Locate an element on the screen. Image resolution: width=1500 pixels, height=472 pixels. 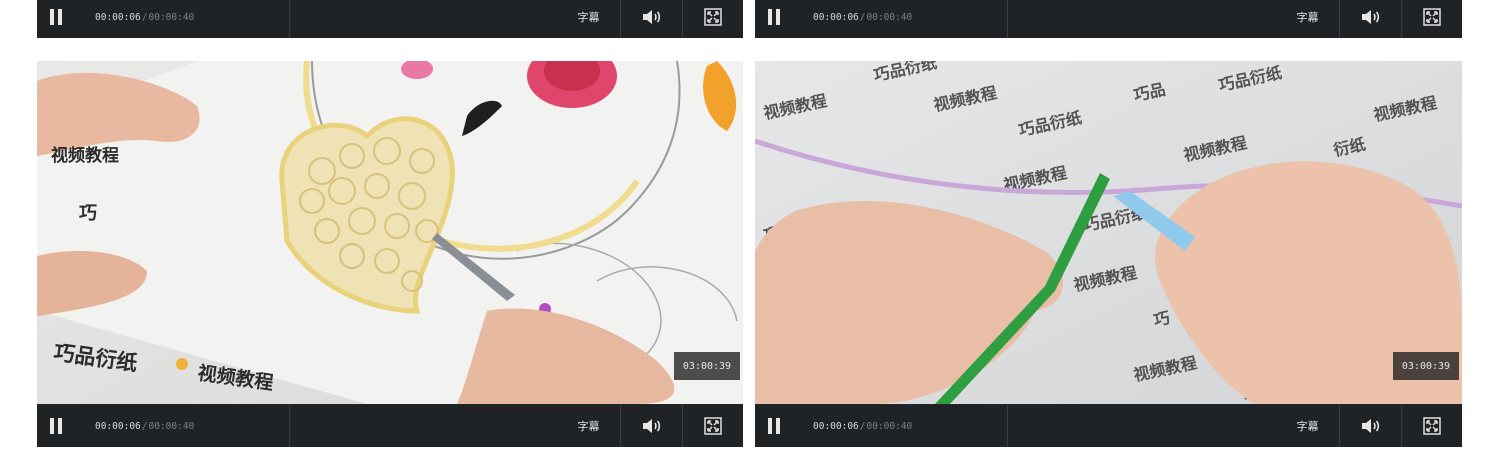
video-player-top-right: 00:00:06 / 00:00:40 字幕 is located at coordinates (1108, 19).